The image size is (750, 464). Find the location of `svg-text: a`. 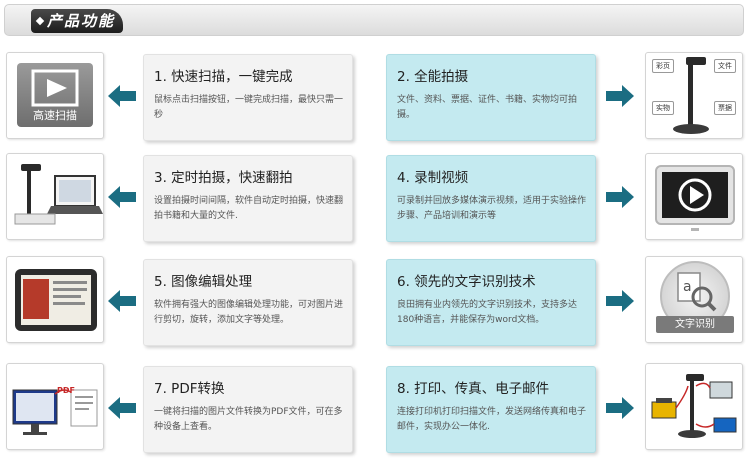

svg-text: a is located at coordinates (687, 287).